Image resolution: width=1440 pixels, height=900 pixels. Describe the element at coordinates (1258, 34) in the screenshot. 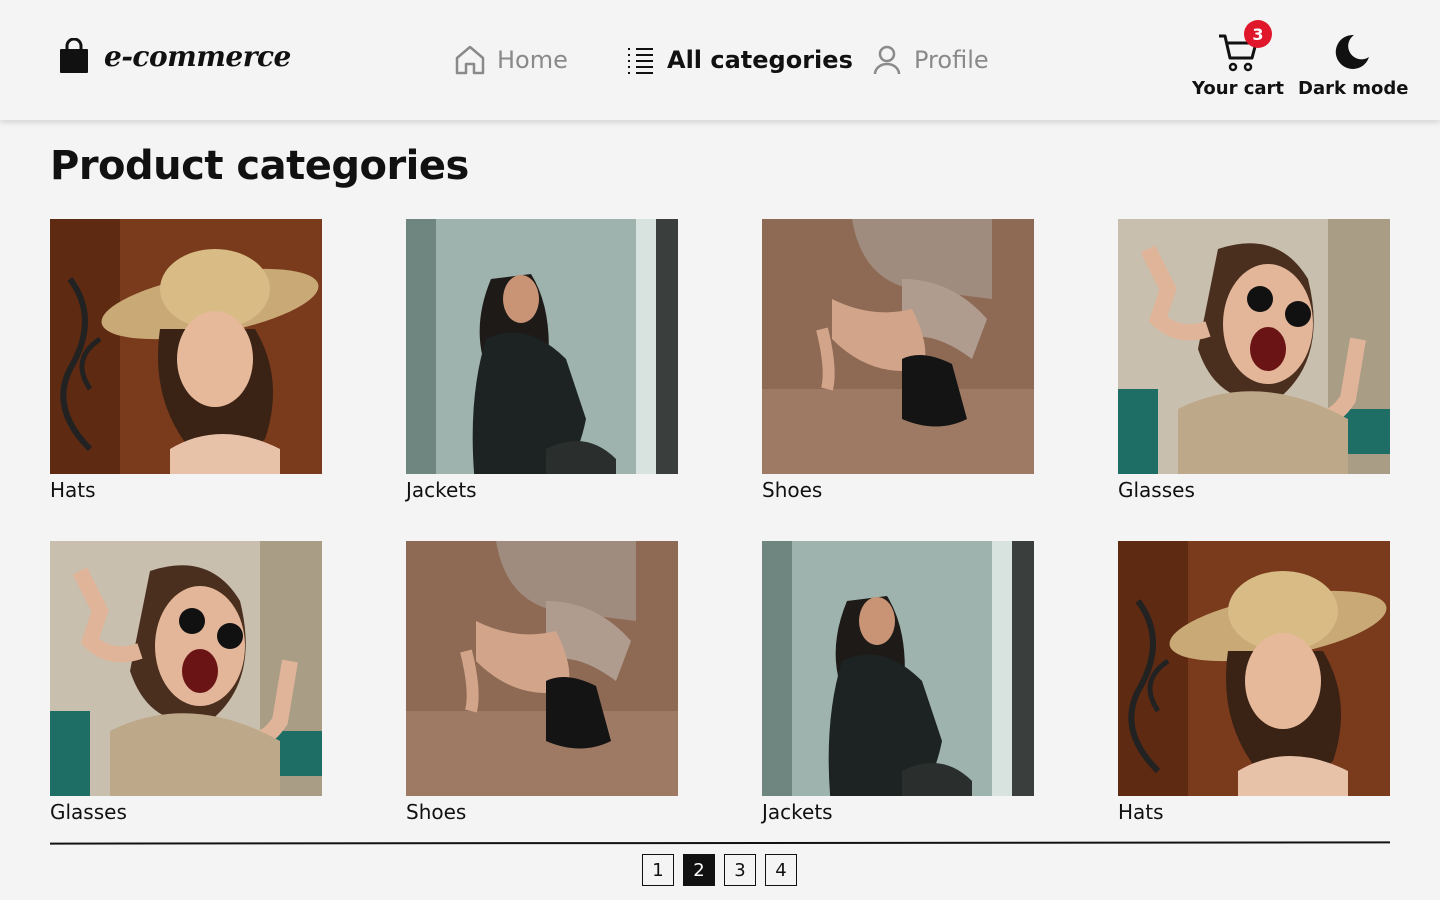

I see `cart-count-badge: 3` at that location.